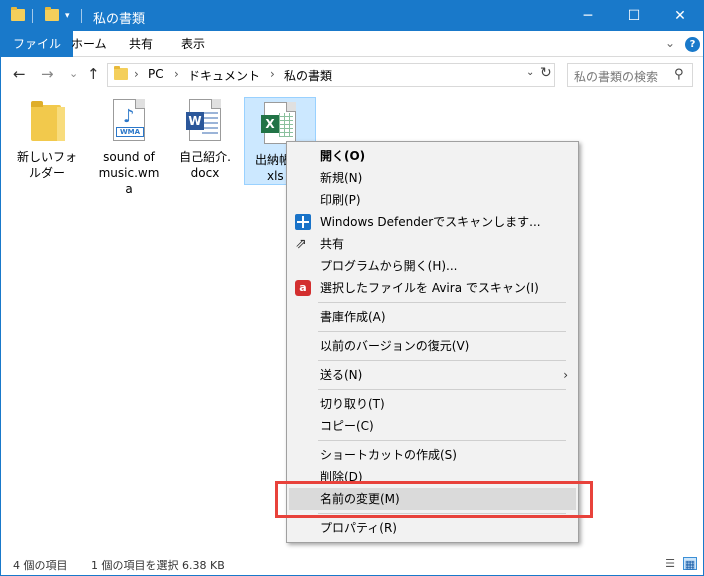  What do you see at coordinates (546, 73) in the screenshot?
I see `refresh-icon: ↻` at bounding box center [546, 73].